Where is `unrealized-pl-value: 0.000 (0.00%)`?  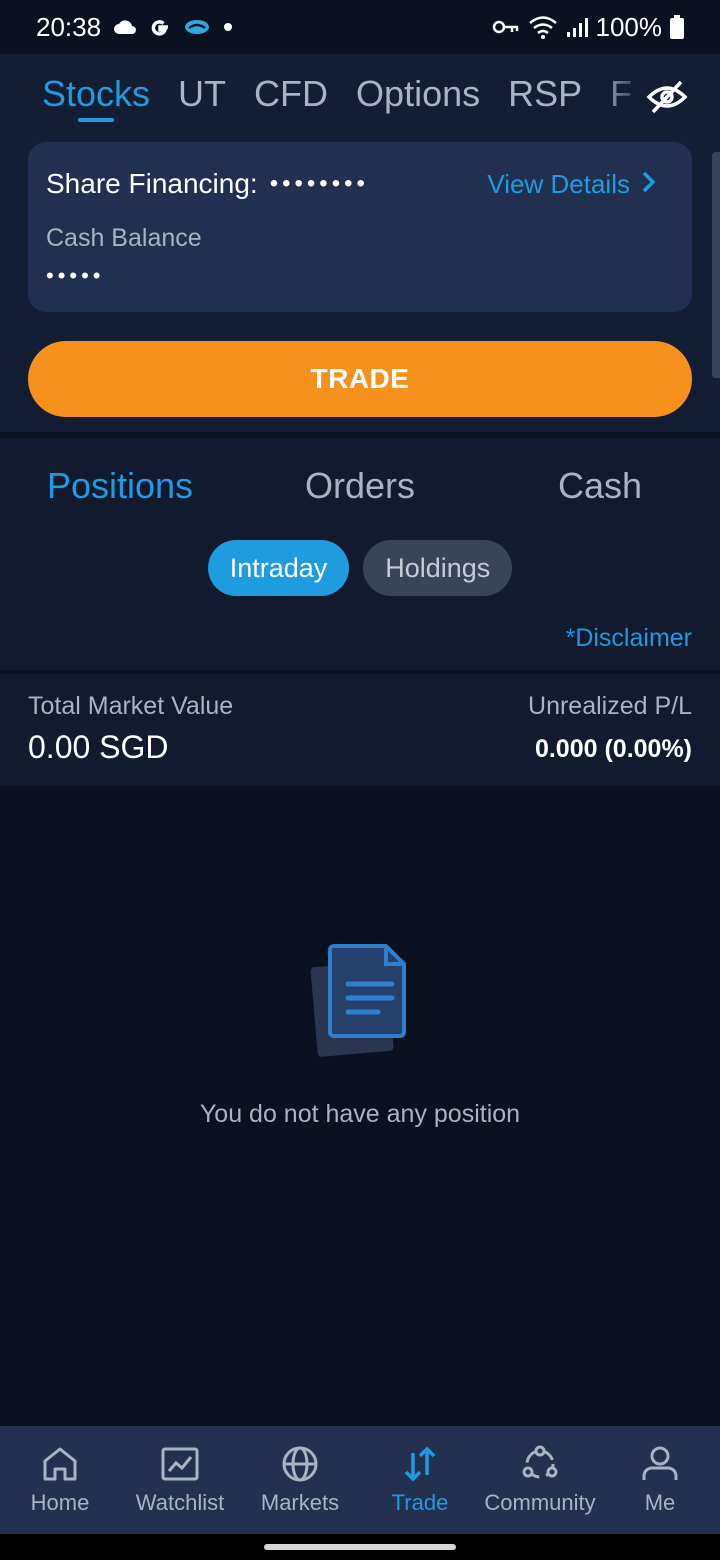
unrealized-pl-value: 0.000 (0.00%) is located at coordinates (613, 749).